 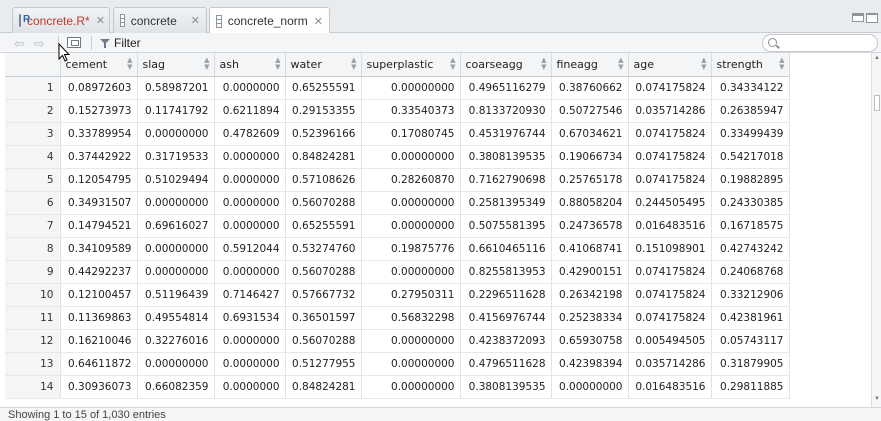 What do you see at coordinates (99, 364) in the screenshot?
I see `table-cell: 0.64611872` at bounding box center [99, 364].